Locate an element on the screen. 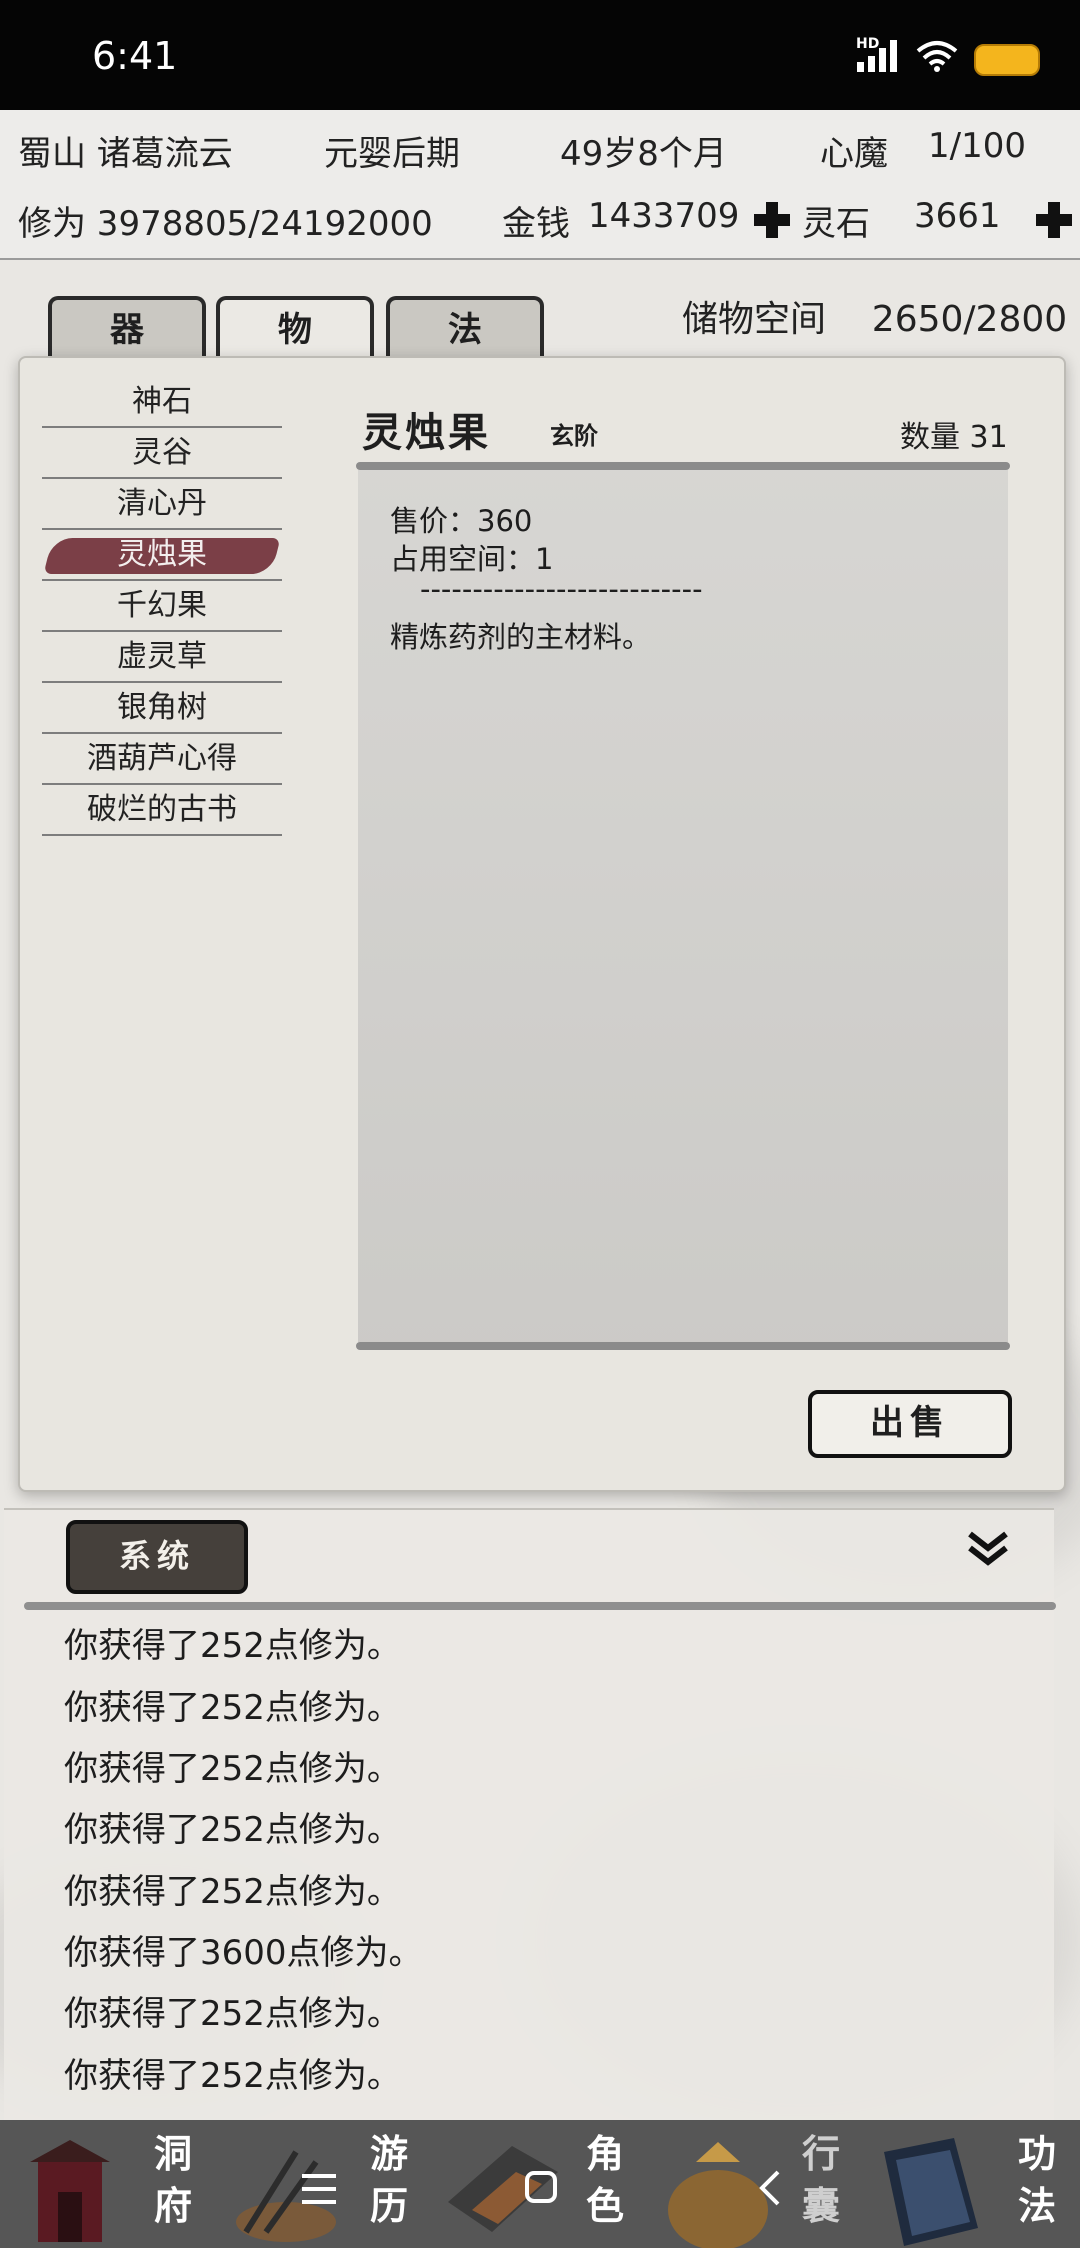  item-price: 售价：360 is located at coordinates (461, 521).